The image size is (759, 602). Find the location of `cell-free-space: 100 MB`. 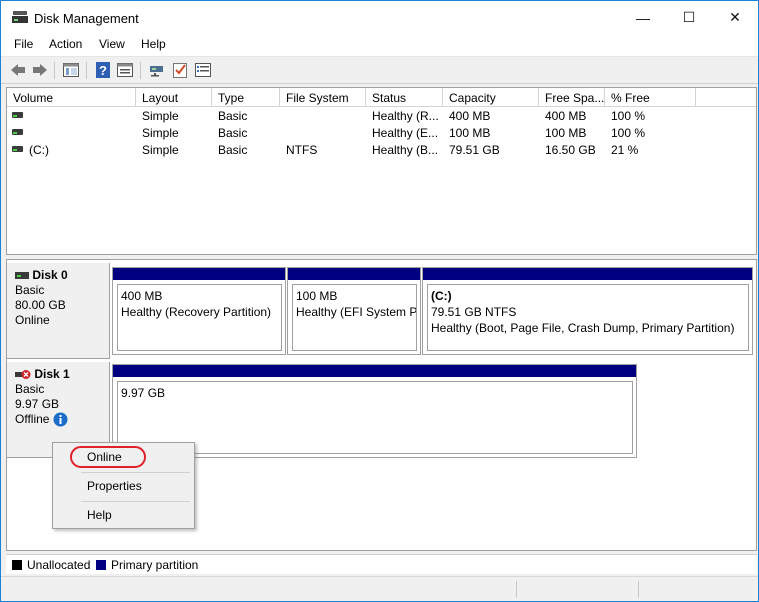

cell-free-space: 100 MB is located at coordinates (566, 133).